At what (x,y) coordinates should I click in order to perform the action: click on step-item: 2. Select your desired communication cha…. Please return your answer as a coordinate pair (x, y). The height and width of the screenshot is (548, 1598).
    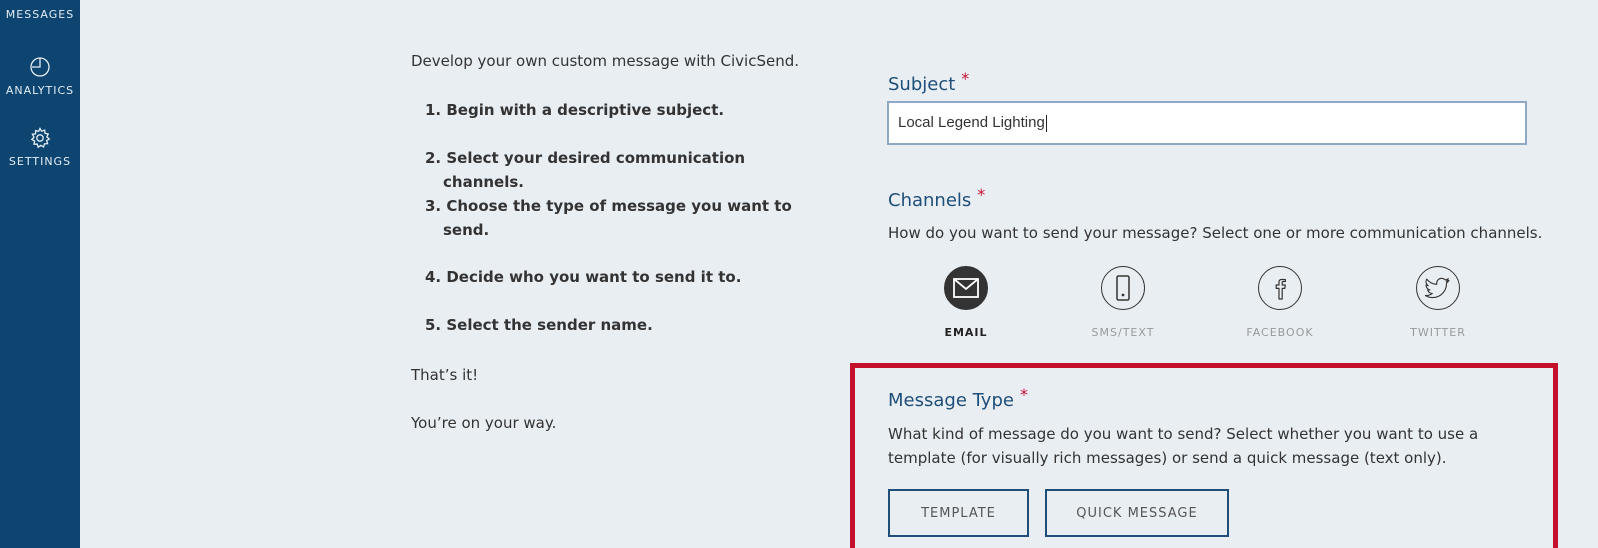
    Looking at the image, I should click on (585, 170).